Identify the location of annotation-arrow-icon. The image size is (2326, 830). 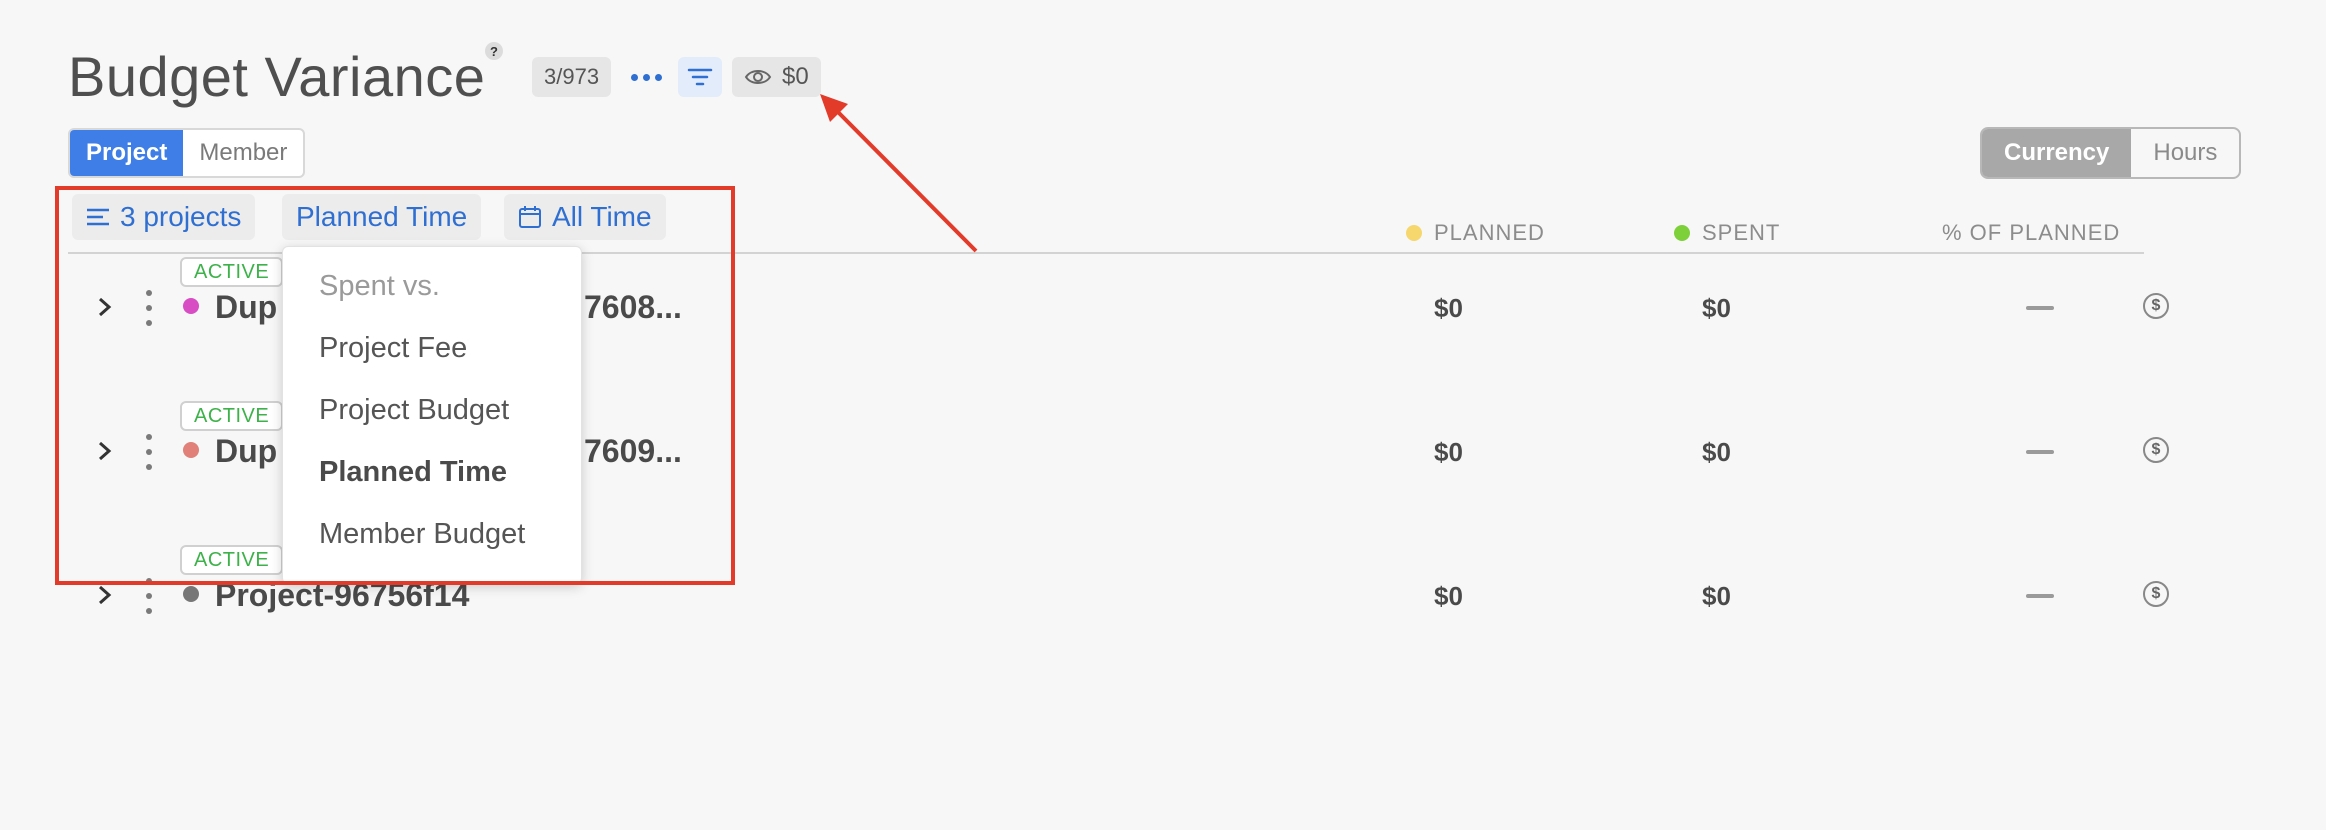
(899, 173).